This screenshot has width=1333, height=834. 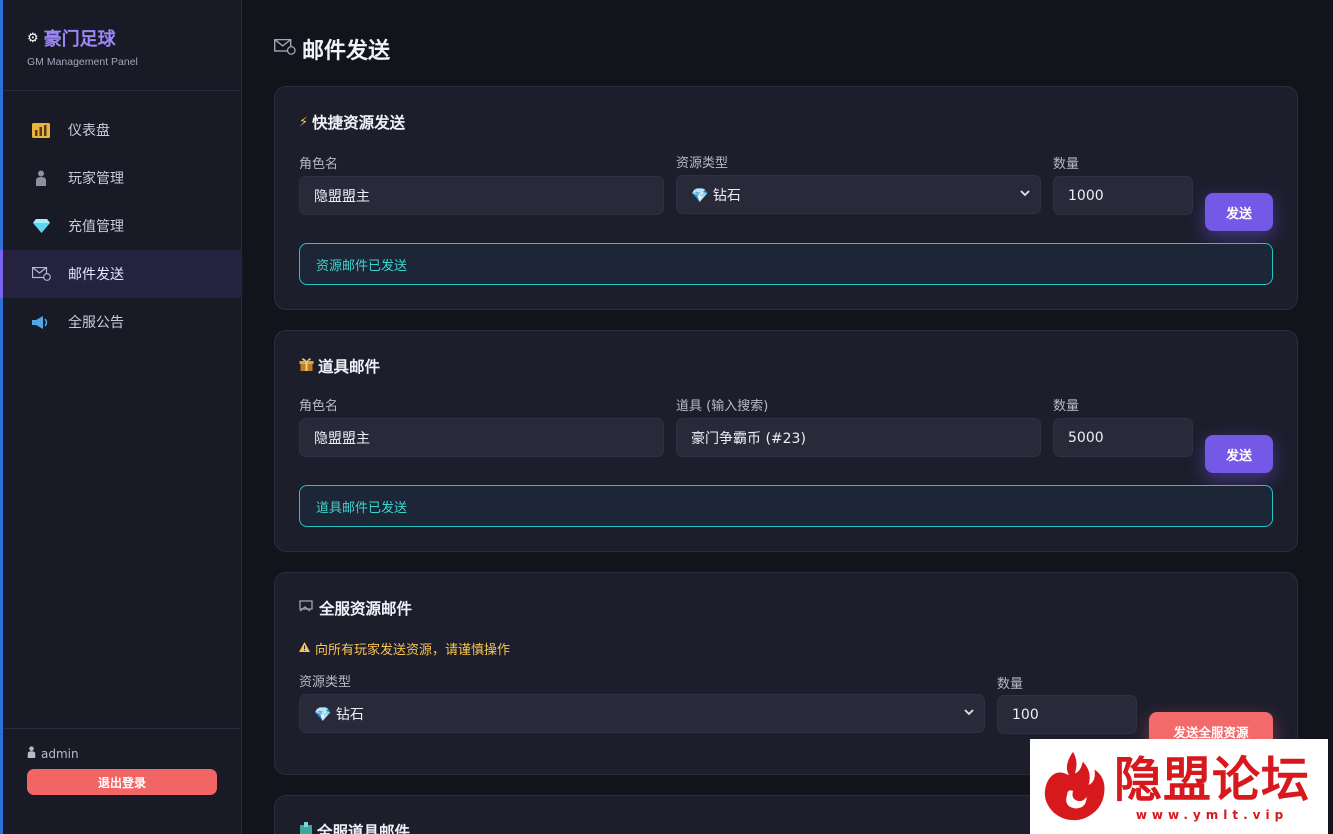 What do you see at coordinates (858, 437) in the screenshot?
I see `item-search-input: 豪门争霸币 (#23)` at bounding box center [858, 437].